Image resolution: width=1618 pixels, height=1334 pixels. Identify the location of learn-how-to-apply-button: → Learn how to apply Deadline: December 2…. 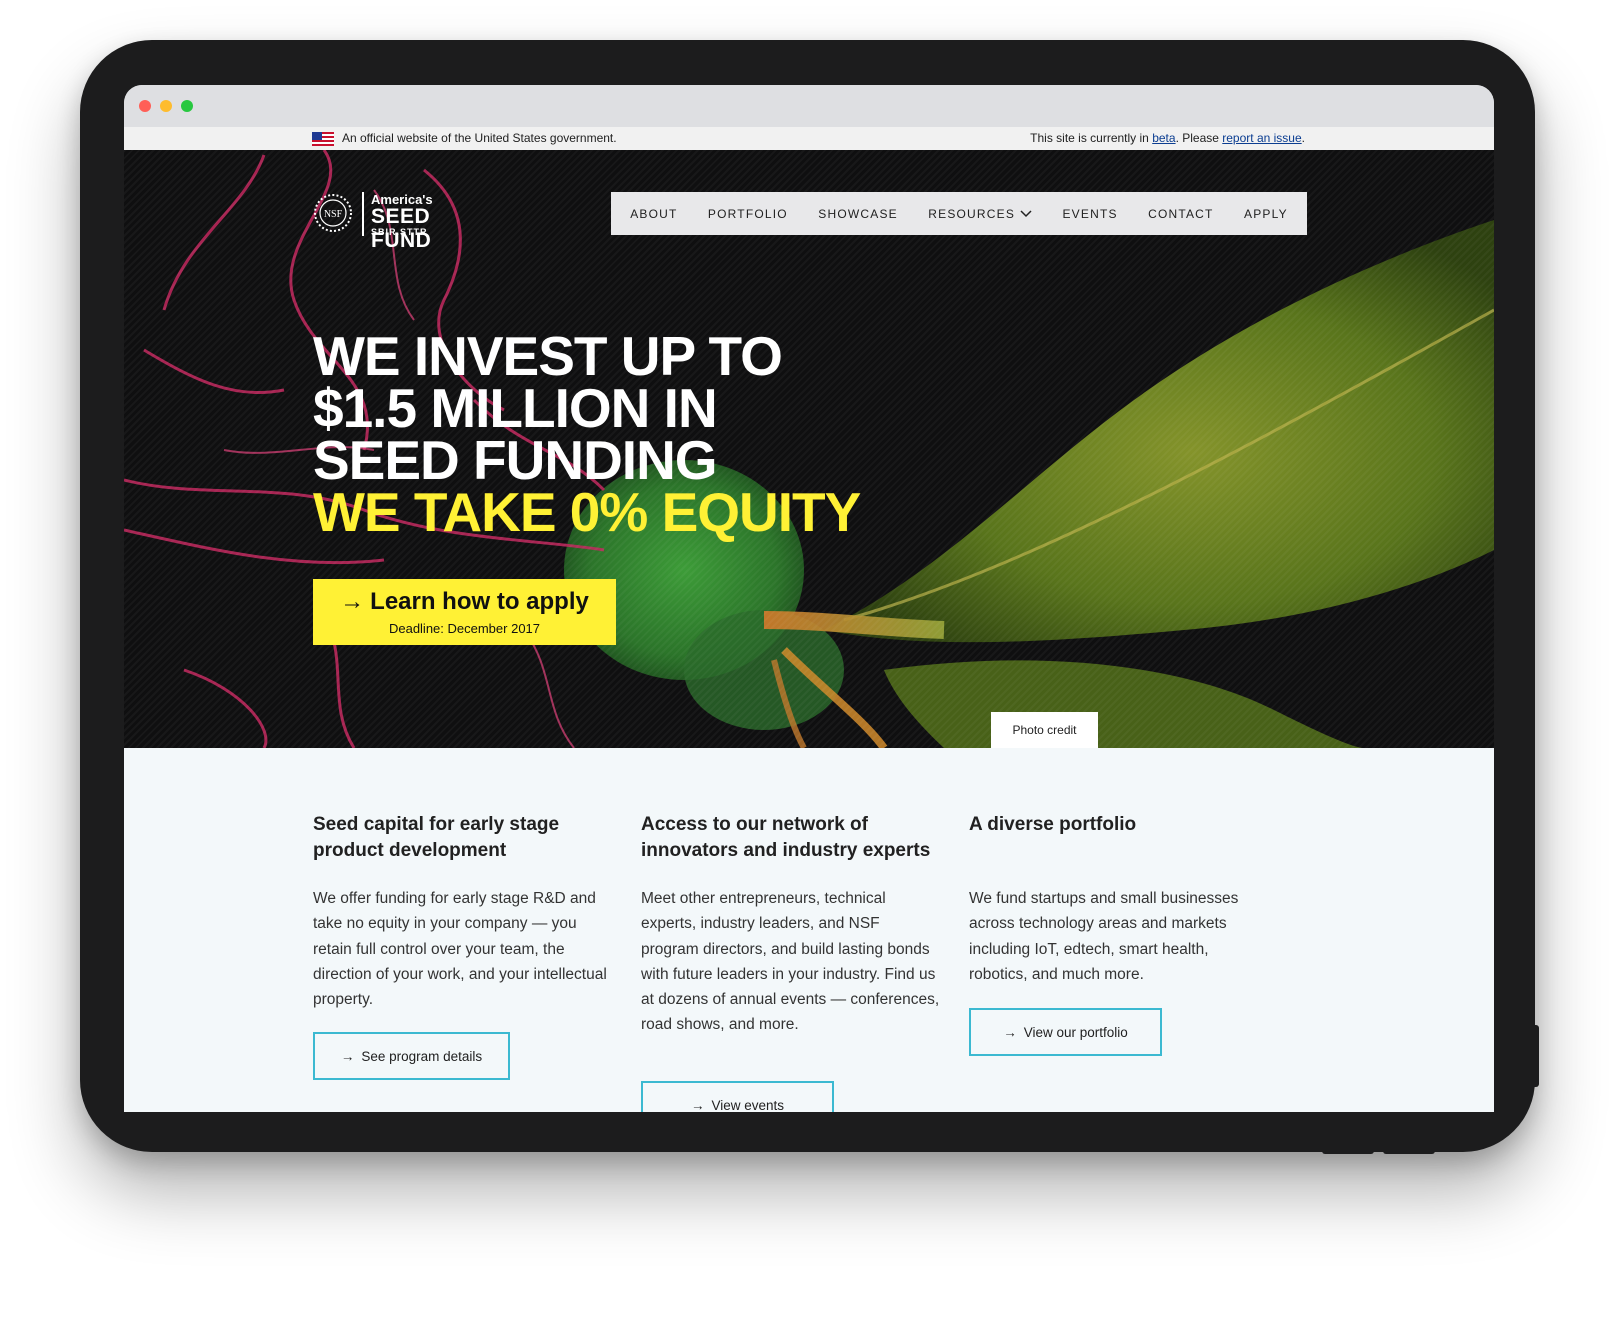
(464, 612).